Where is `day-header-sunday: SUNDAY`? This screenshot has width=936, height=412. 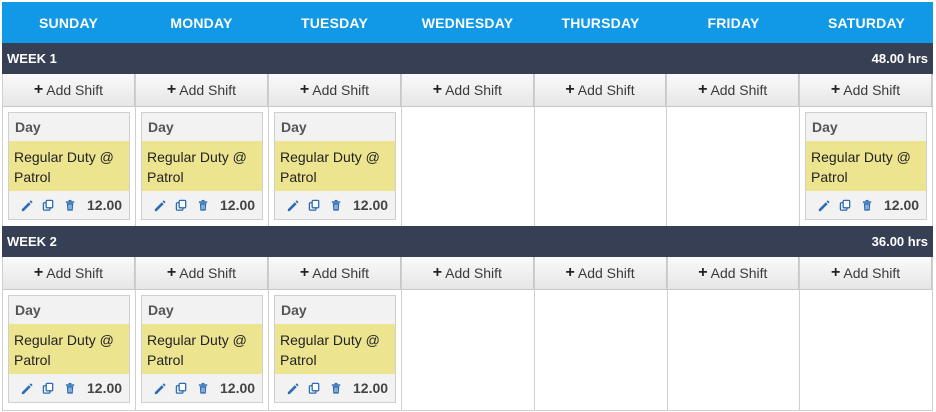 day-header-sunday: SUNDAY is located at coordinates (68, 22).